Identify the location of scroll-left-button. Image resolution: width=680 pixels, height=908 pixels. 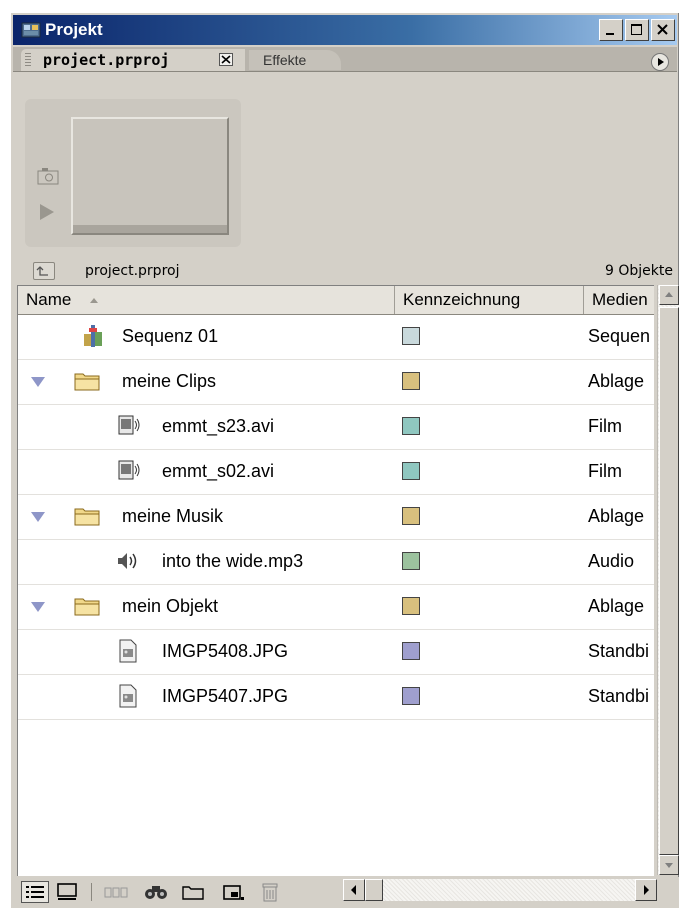
(354, 890).